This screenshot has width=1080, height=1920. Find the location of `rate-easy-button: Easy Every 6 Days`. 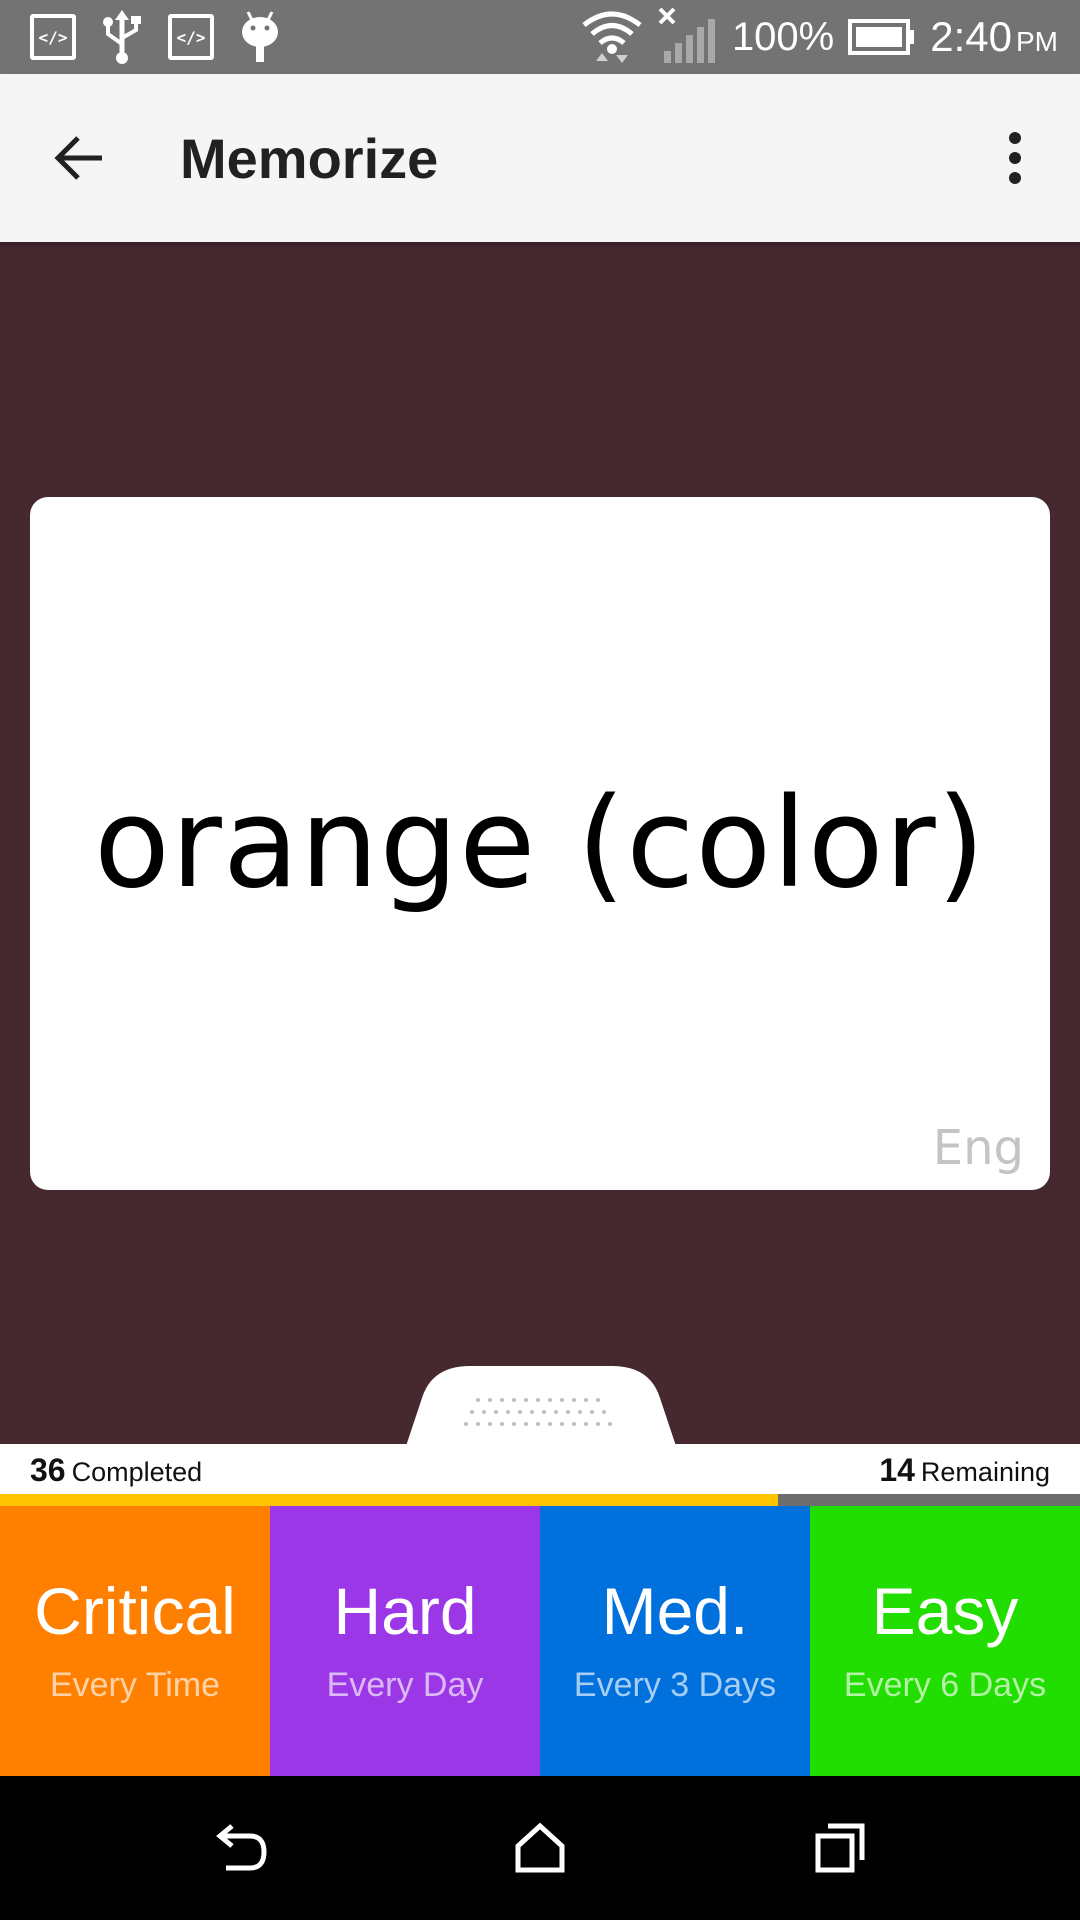

rate-easy-button: Easy Every 6 Days is located at coordinates (945, 1641).